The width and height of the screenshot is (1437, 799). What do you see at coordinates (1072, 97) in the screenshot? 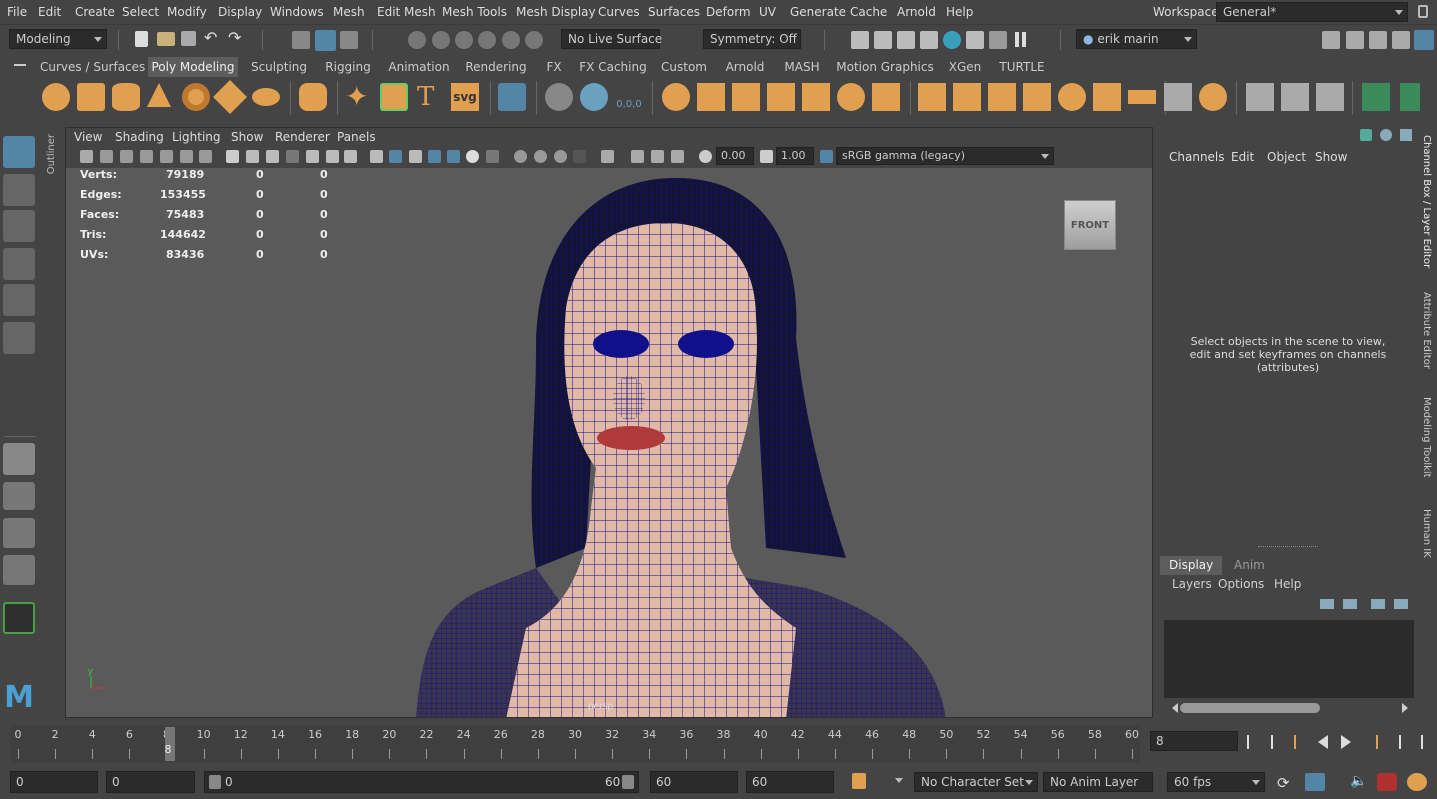
I see `wedge-icon` at bounding box center [1072, 97].